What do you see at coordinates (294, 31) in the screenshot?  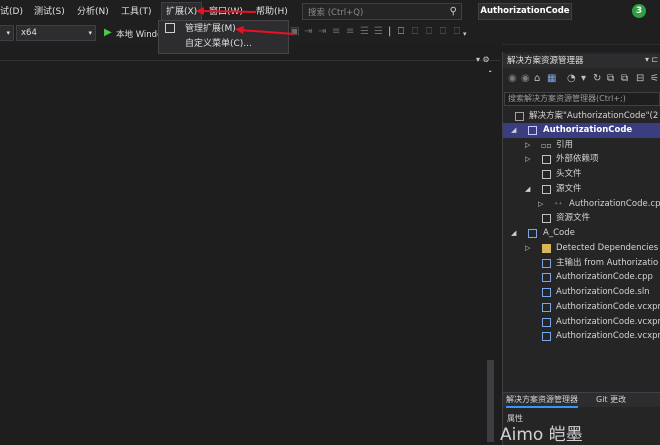 I see `debug-icon: ▣` at bounding box center [294, 31].